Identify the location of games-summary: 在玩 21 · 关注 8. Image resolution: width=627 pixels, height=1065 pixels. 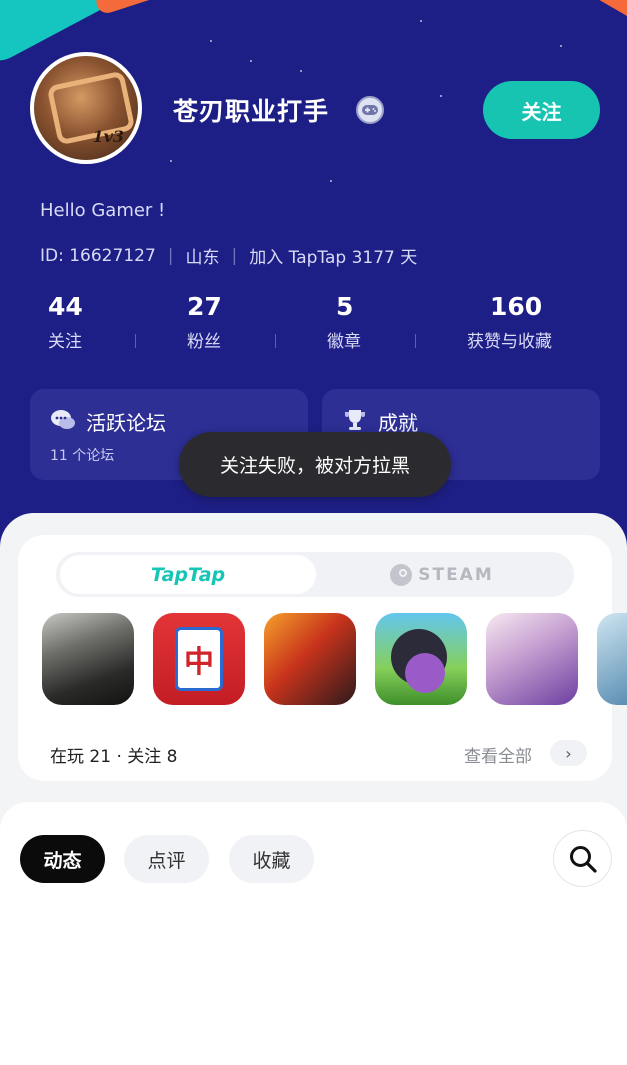
(114, 757).